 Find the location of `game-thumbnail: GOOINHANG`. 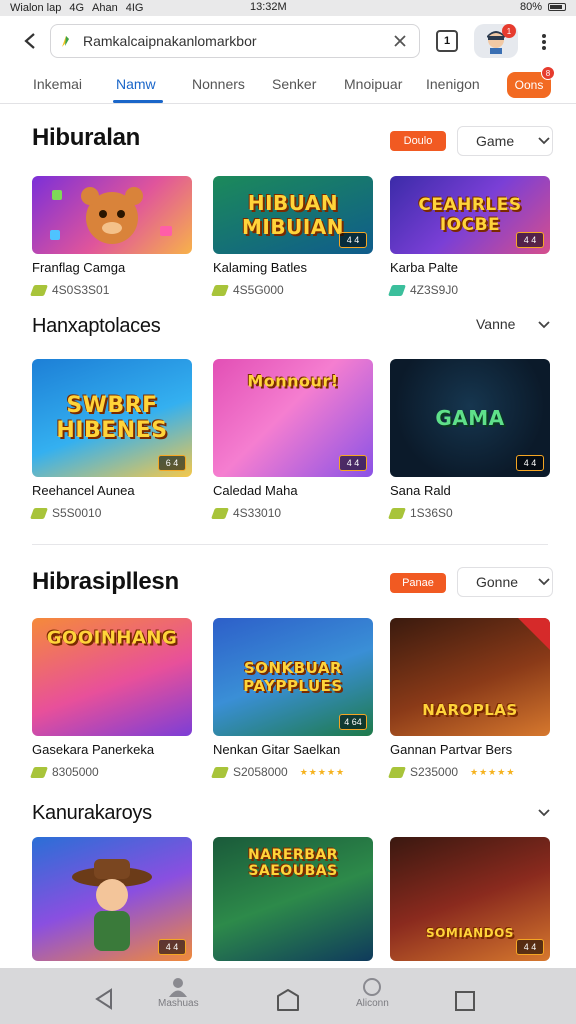

game-thumbnail: GOOINHANG is located at coordinates (112, 677).